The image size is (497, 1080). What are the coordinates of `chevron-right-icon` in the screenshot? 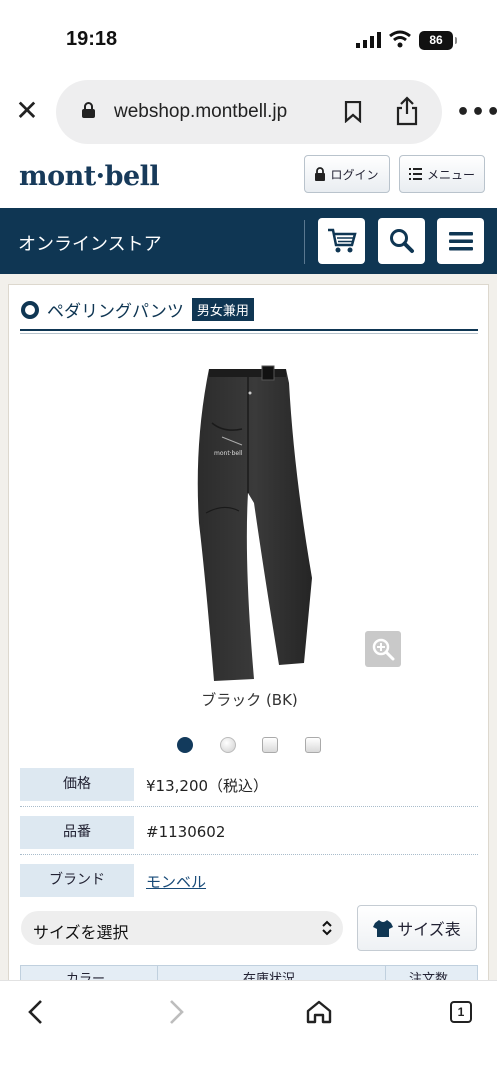 It's located at (177, 1012).